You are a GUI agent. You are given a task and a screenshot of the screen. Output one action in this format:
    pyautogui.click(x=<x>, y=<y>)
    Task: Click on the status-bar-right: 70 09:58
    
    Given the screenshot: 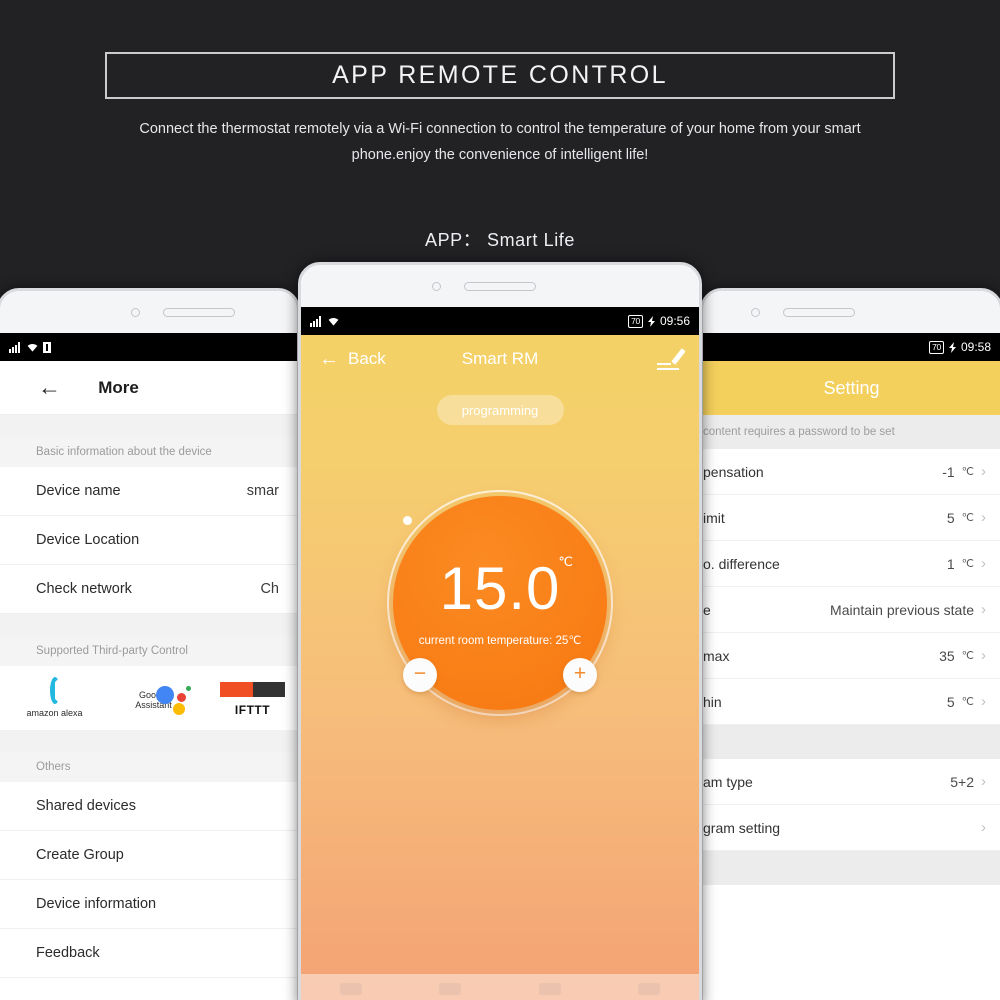 What is the action you would take?
    pyautogui.click(x=851, y=347)
    